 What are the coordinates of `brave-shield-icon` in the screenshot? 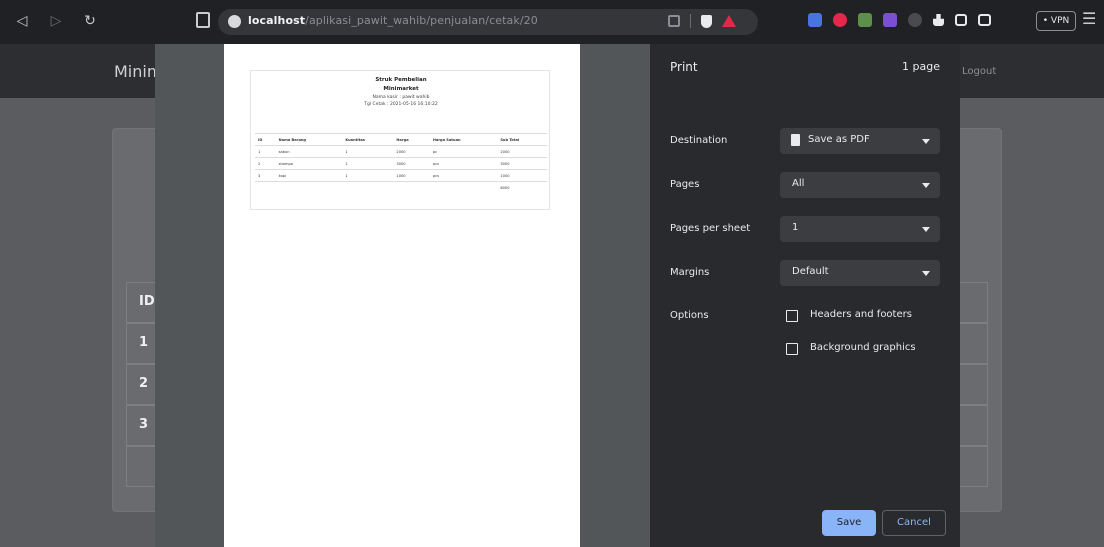 It's located at (706, 21).